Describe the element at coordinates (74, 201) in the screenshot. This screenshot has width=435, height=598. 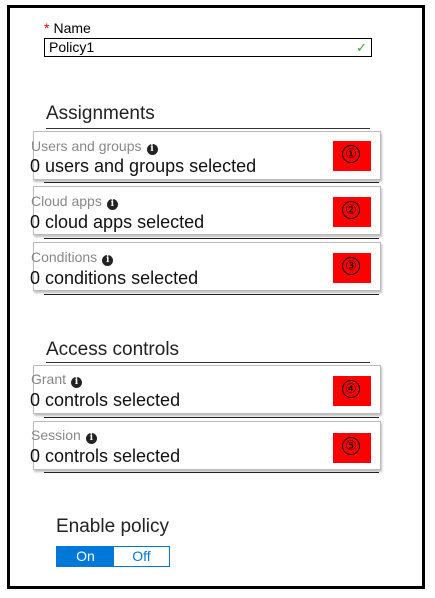
I see `cloud-apps-title: Cloud apps i` at that location.